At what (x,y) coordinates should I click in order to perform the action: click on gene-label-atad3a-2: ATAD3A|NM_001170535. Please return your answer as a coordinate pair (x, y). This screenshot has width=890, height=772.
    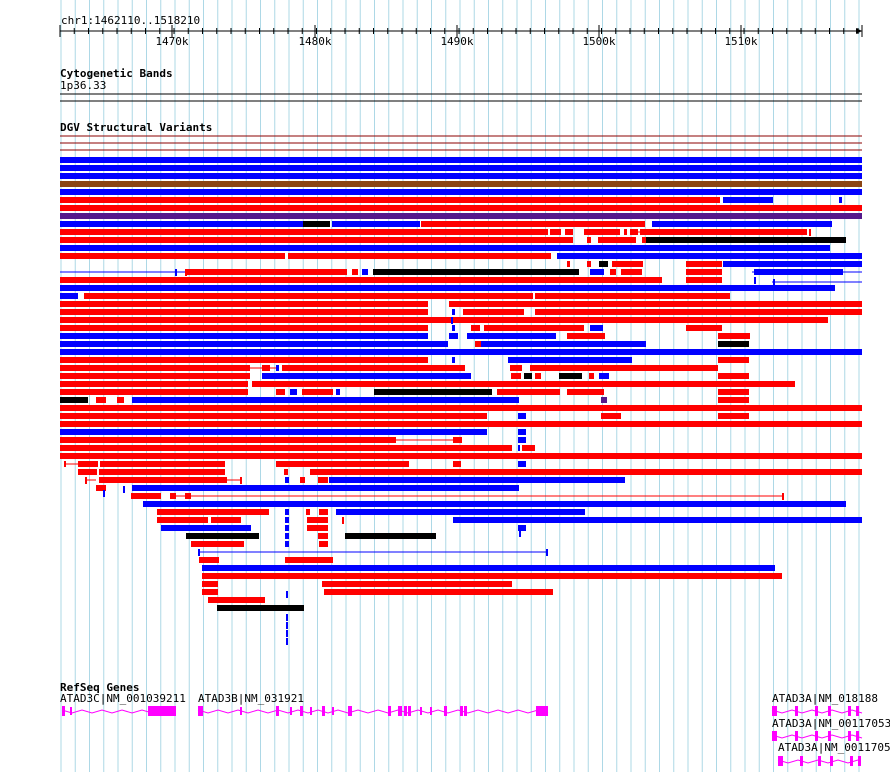
    Looking at the image, I should click on (831, 724).